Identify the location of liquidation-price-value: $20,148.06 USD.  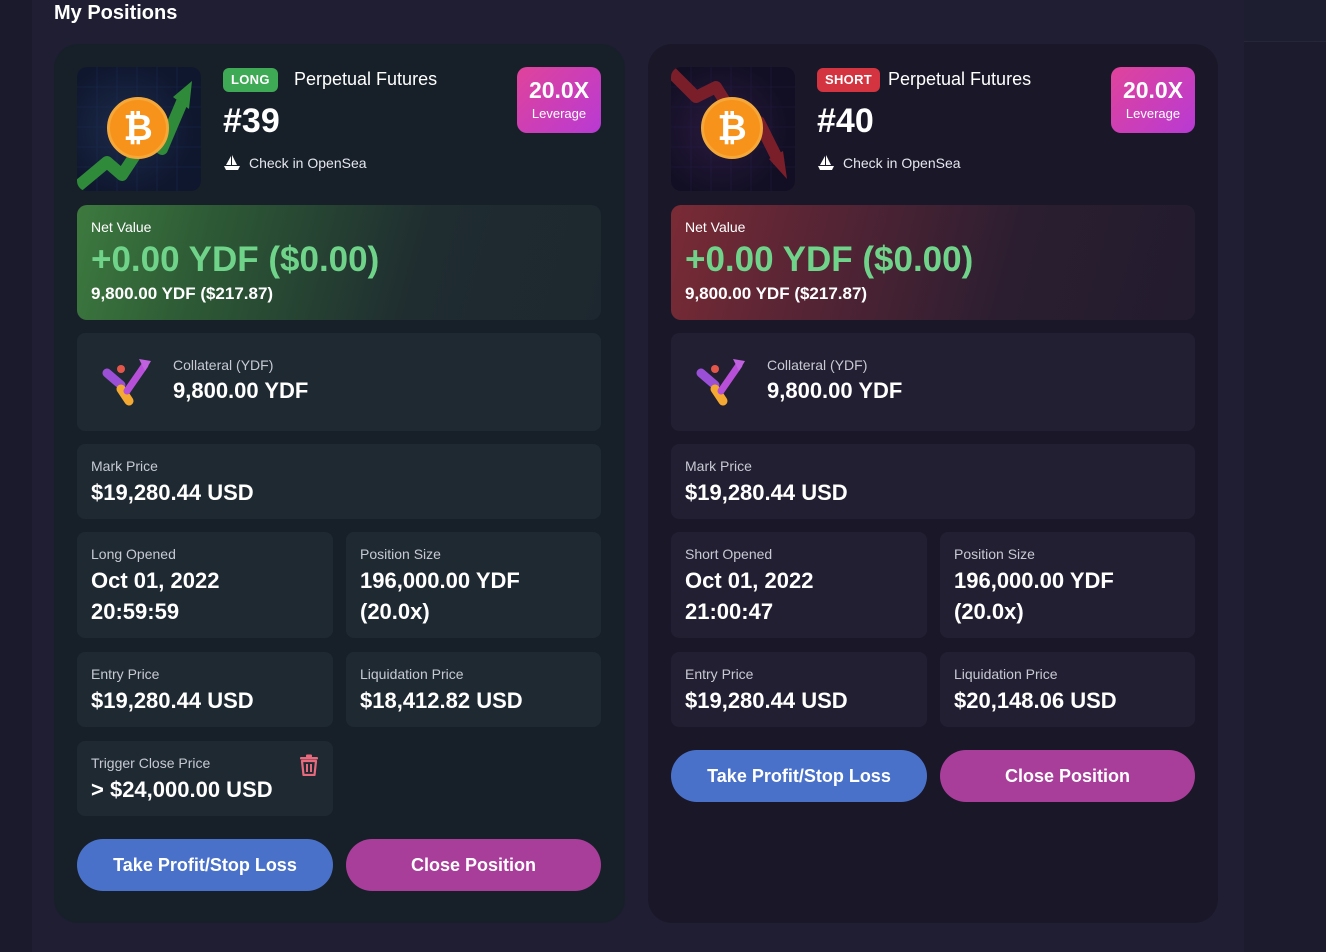
(1035, 700).